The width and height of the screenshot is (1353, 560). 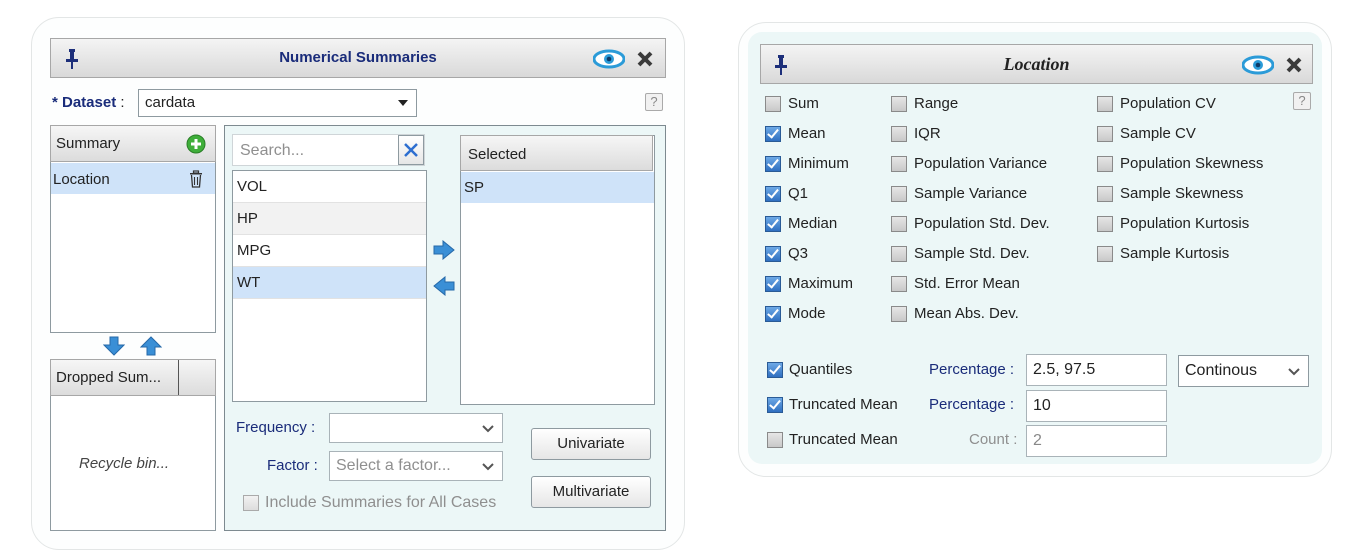 I want to click on truncated-percentage-input: 10, so click(x=1096, y=406).